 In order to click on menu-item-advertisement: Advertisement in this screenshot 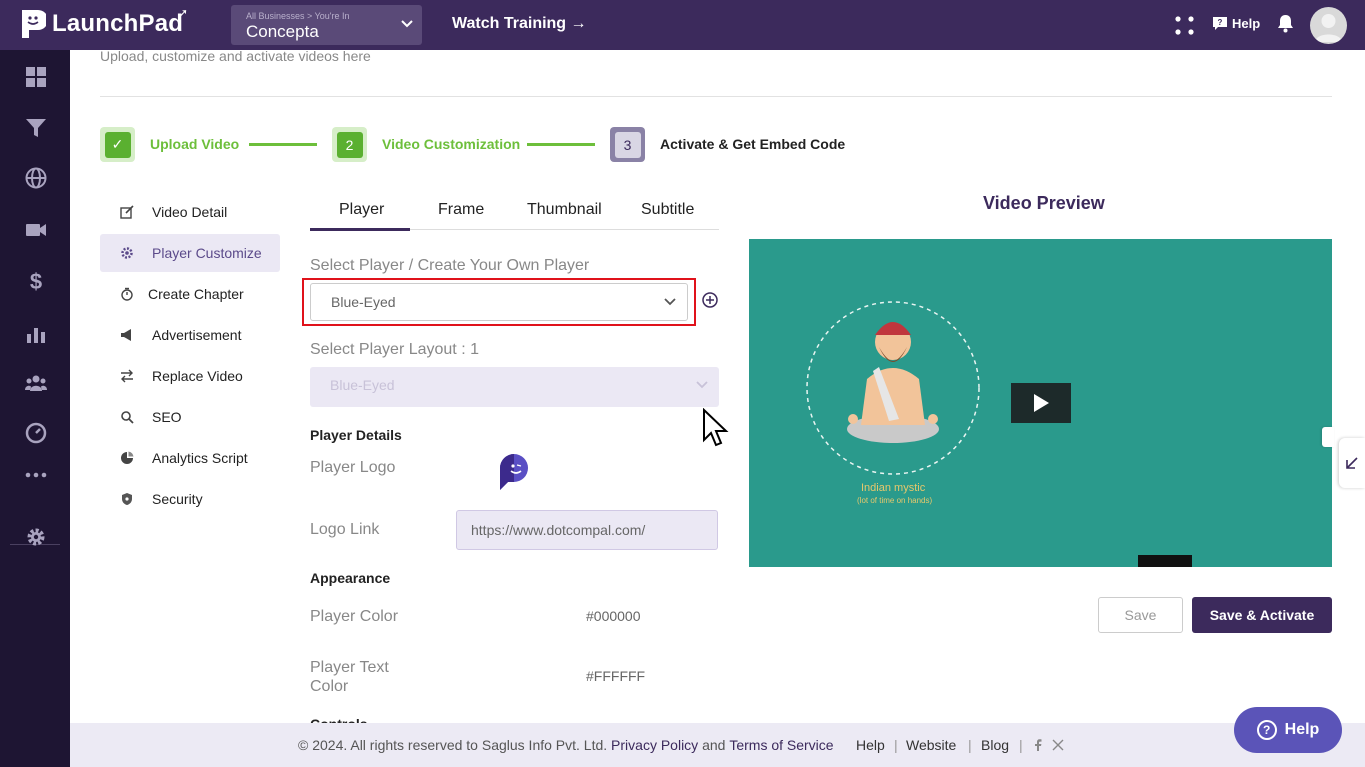, I will do `click(190, 335)`.